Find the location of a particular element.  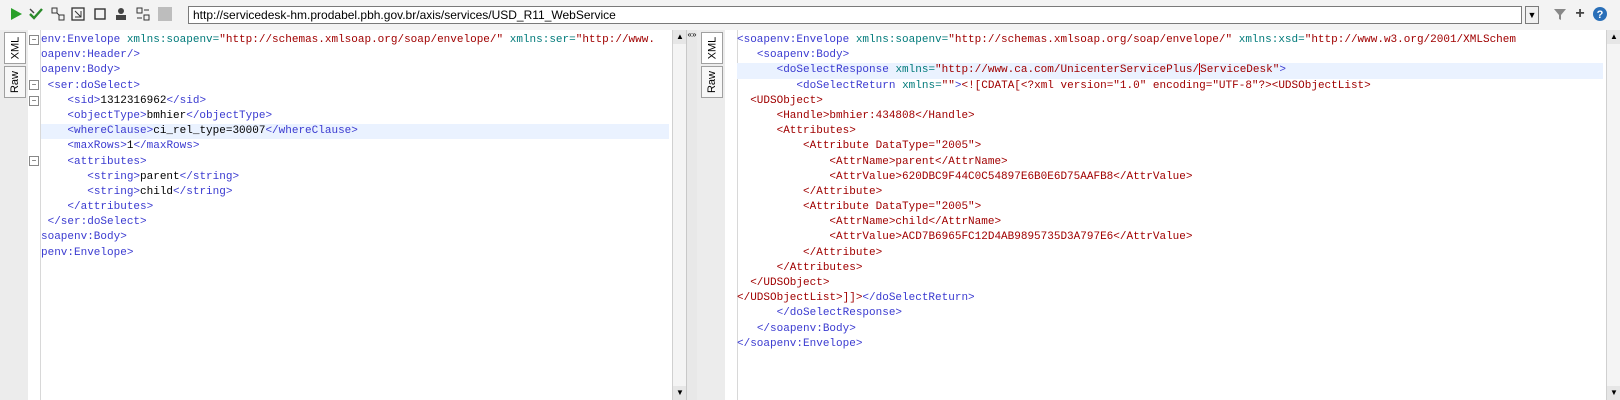

code-token: oapenv:Header/> is located at coordinates (91, 55).